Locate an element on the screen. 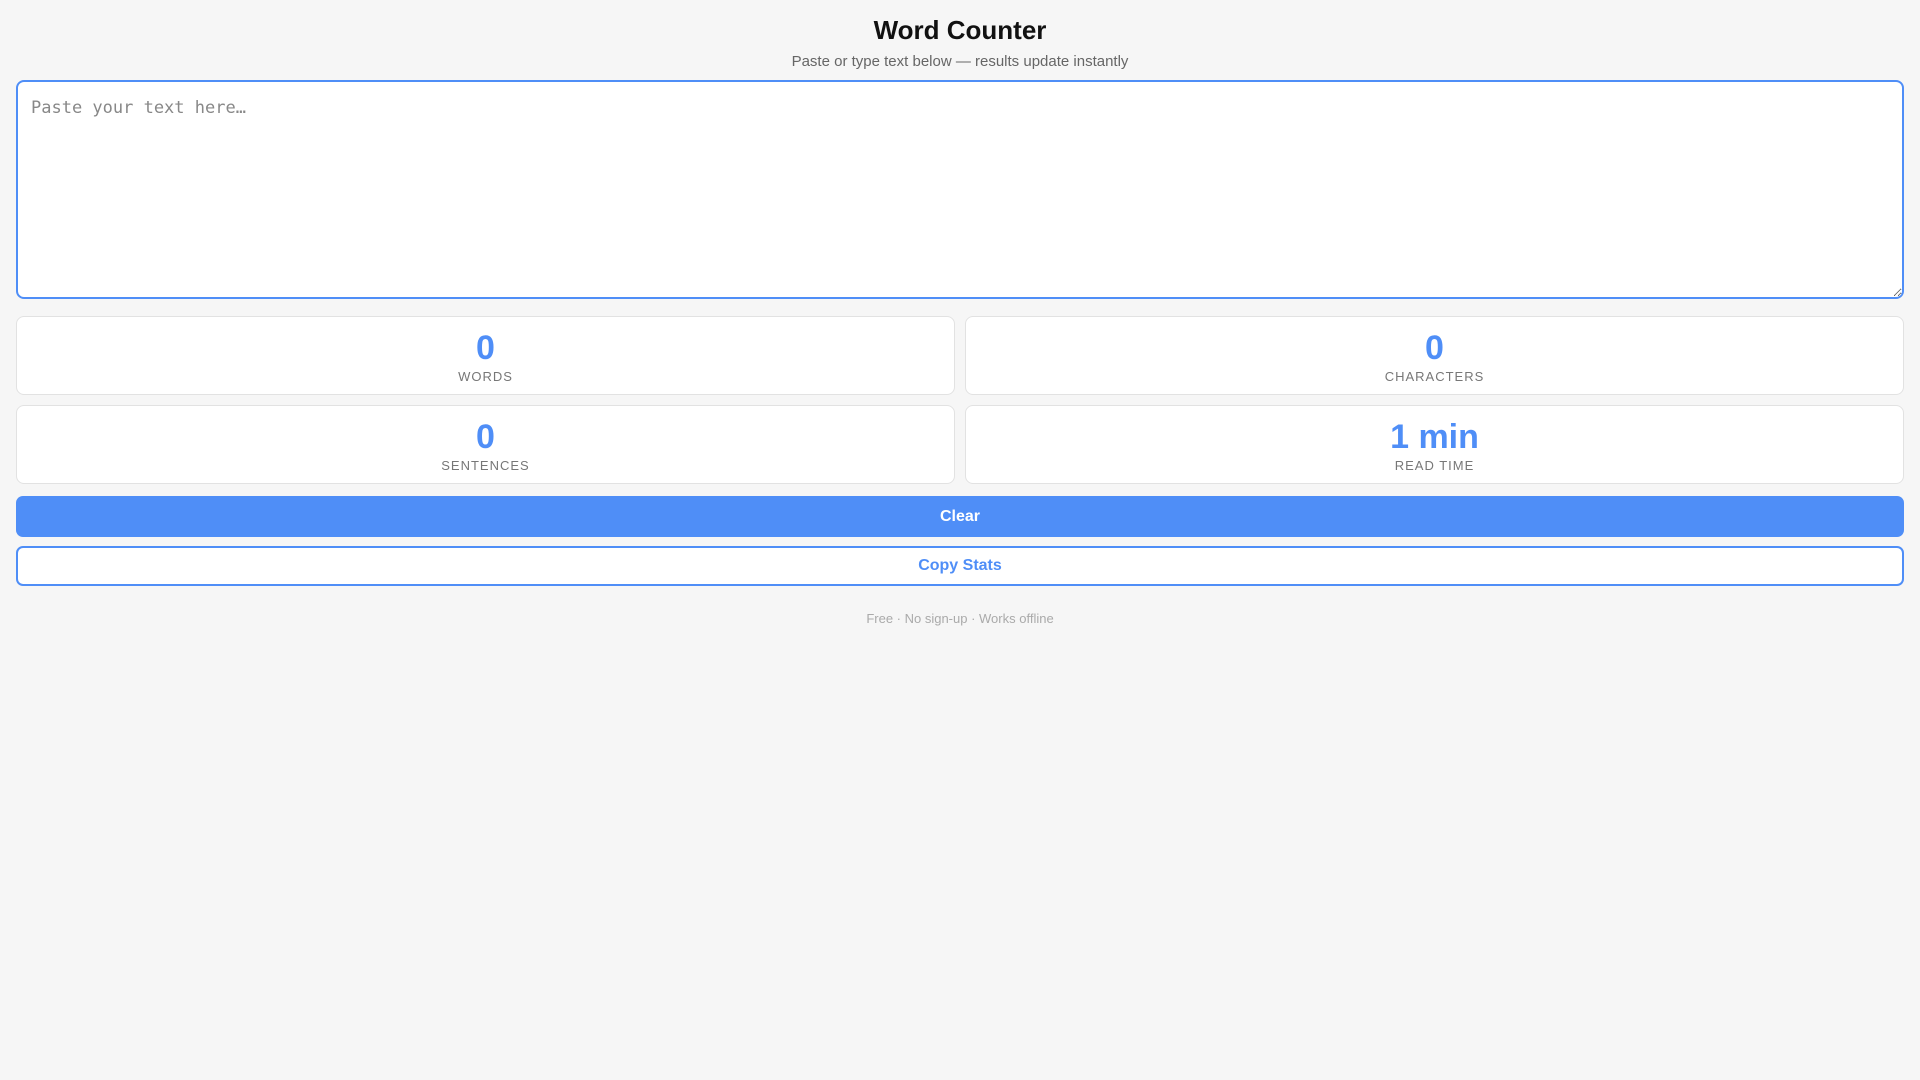 The image size is (1920, 1080). stat-card-words: 0 WORDS is located at coordinates (485, 355).